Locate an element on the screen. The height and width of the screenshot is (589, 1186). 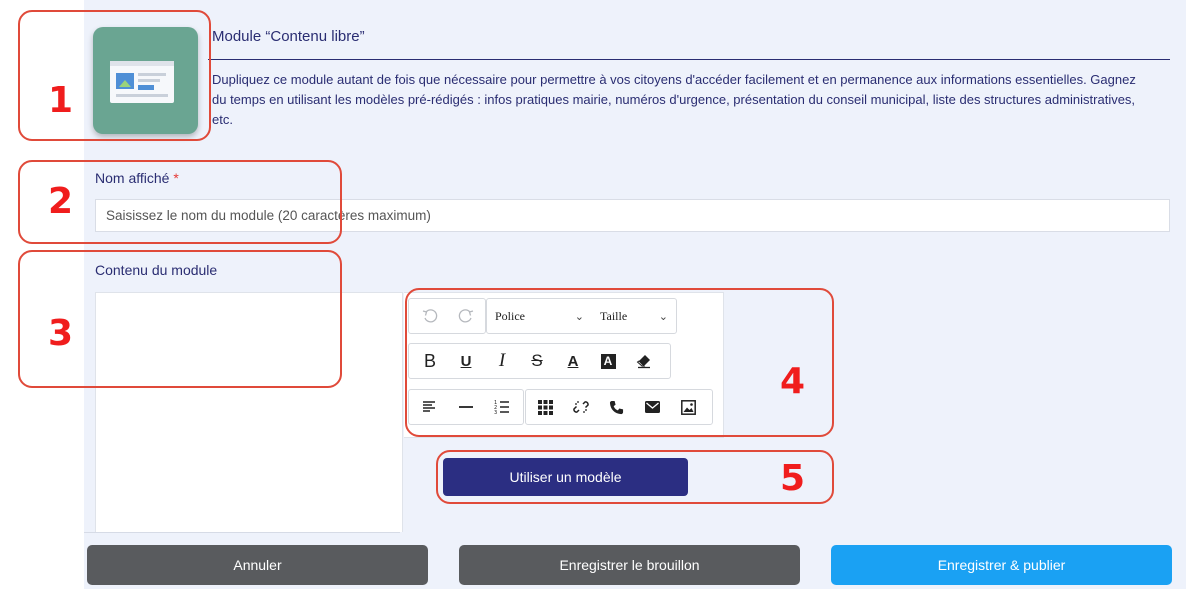
cancel-button: Annuler is located at coordinates (257, 565).